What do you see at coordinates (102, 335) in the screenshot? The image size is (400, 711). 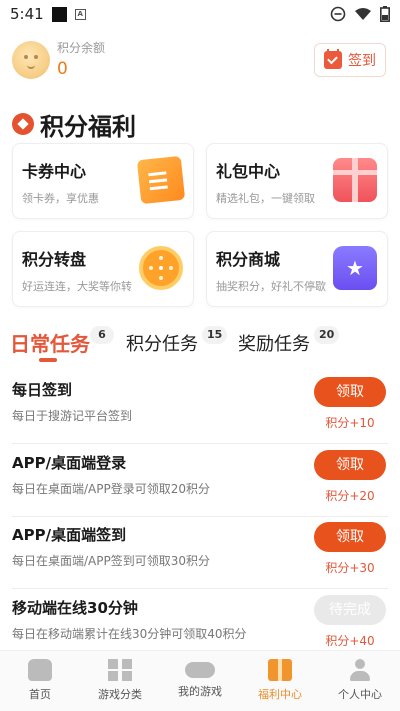 I see `tab-badge: 6` at bounding box center [102, 335].